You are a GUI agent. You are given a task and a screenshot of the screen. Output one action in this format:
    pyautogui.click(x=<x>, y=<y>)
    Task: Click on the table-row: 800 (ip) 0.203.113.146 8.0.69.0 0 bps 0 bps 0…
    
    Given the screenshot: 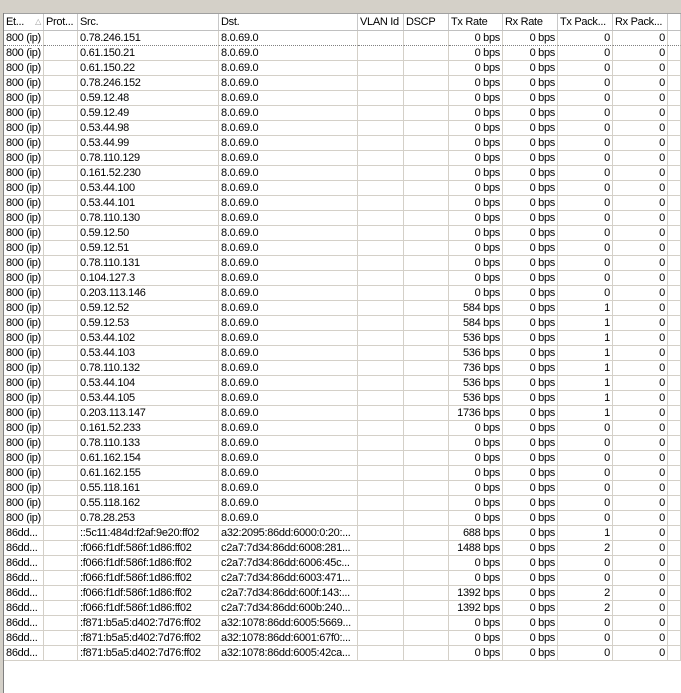 What is the action you would take?
    pyautogui.click(x=342, y=293)
    